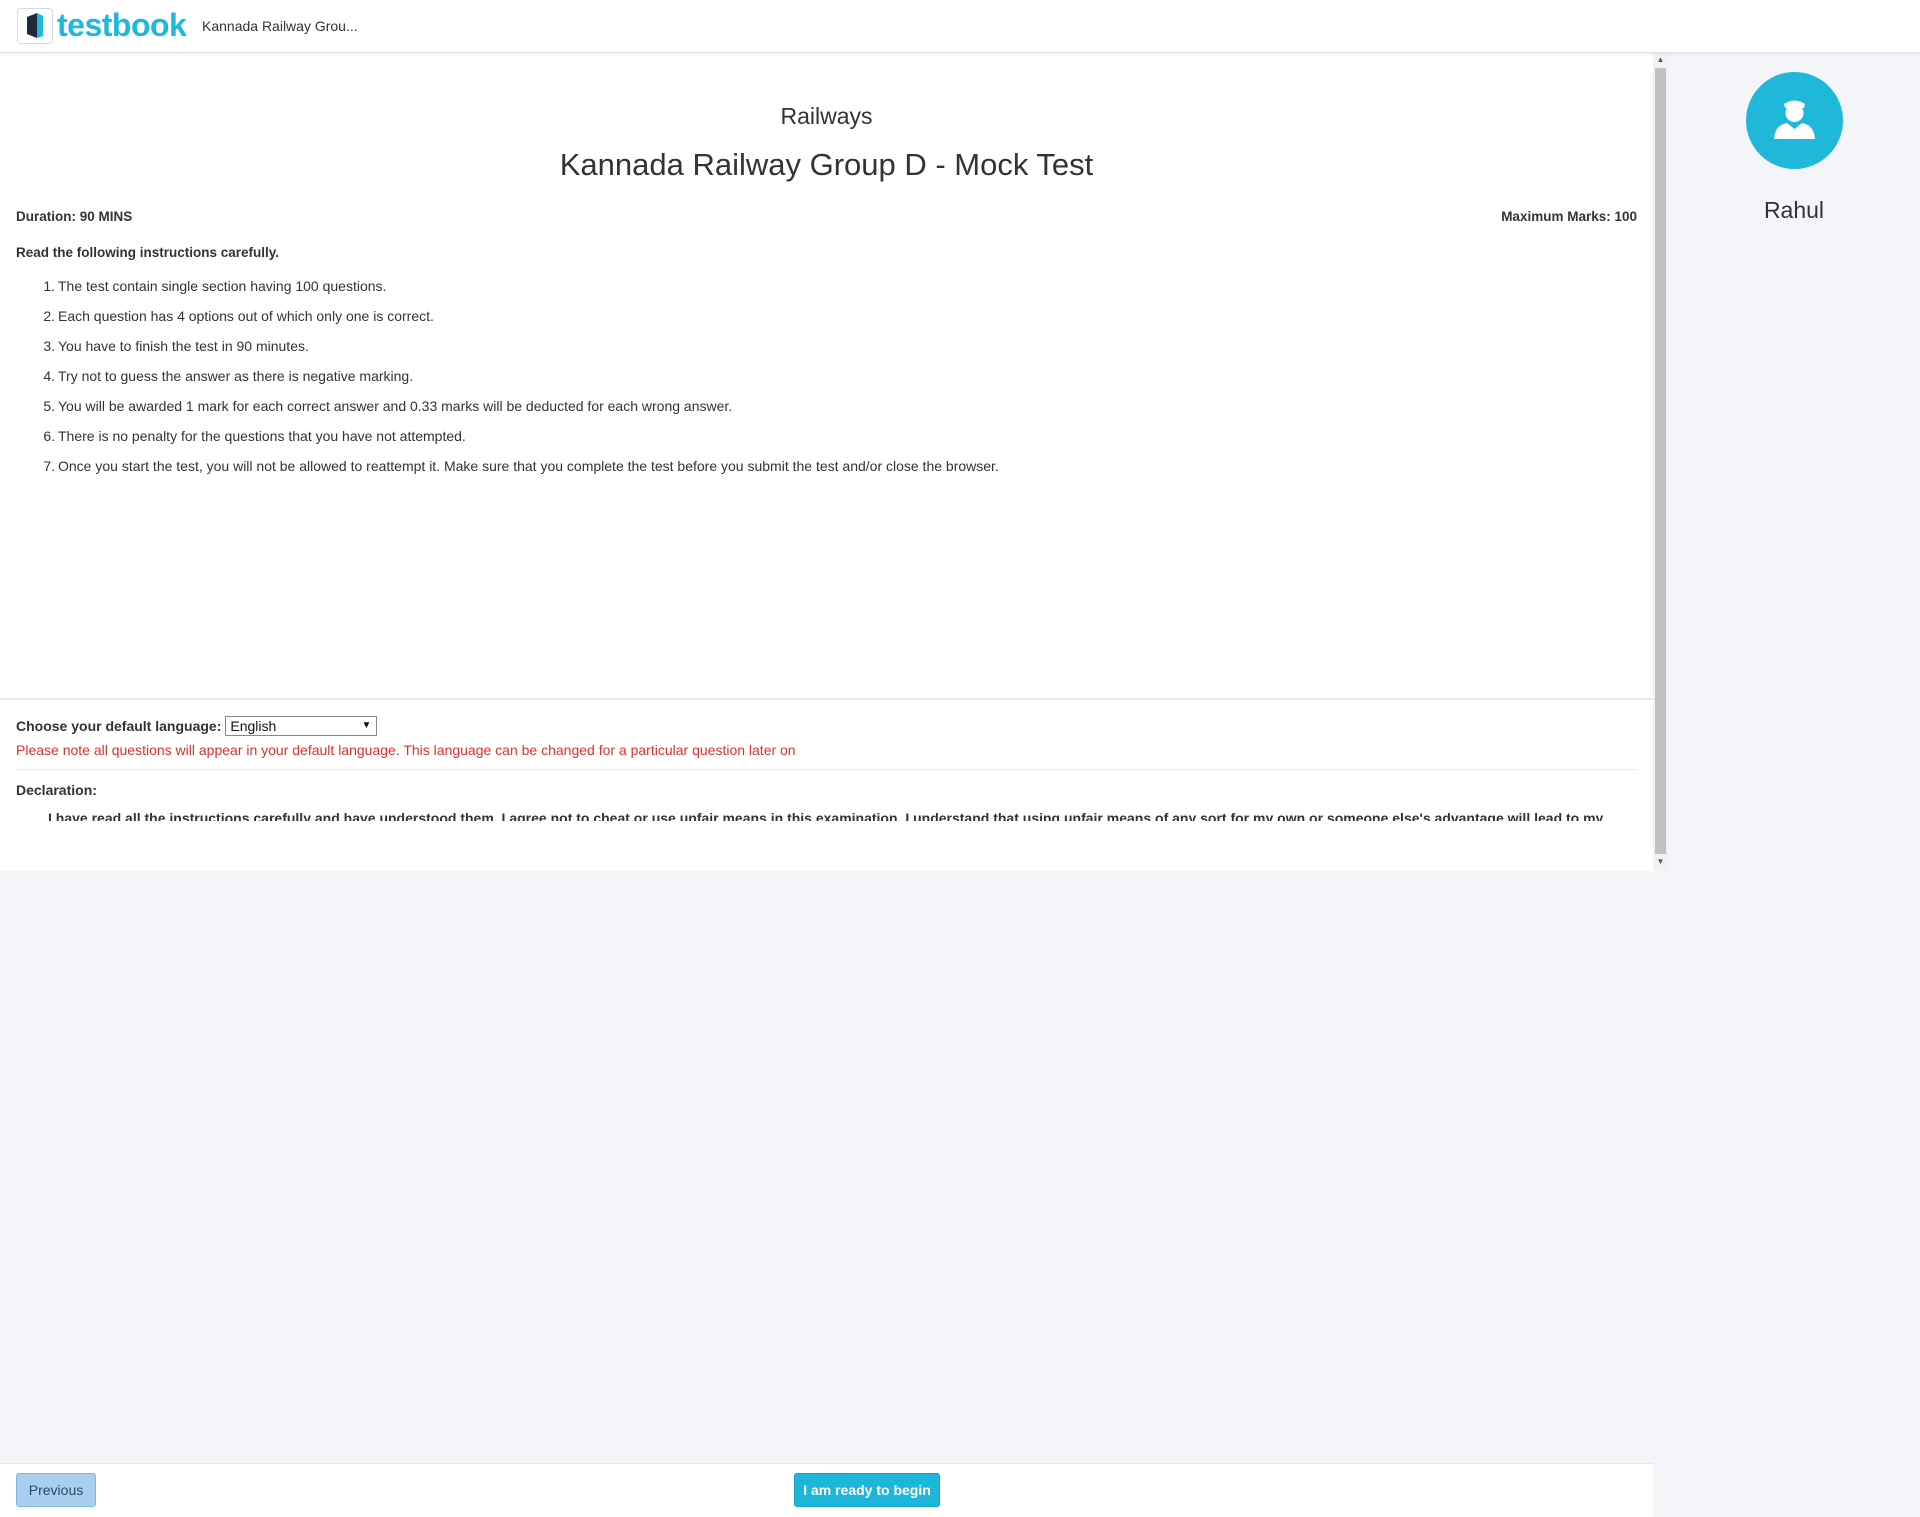 The height and width of the screenshot is (1517, 1920). What do you see at coordinates (56, 1490) in the screenshot?
I see `previous-button: Previous` at bounding box center [56, 1490].